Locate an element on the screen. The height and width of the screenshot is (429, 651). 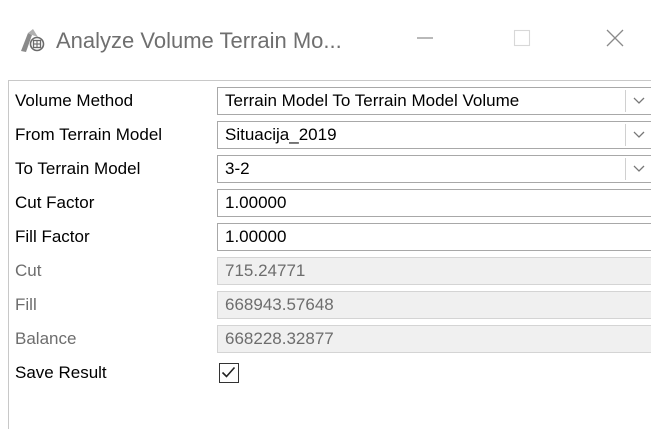
save-result-checkbox is located at coordinates (229, 373).